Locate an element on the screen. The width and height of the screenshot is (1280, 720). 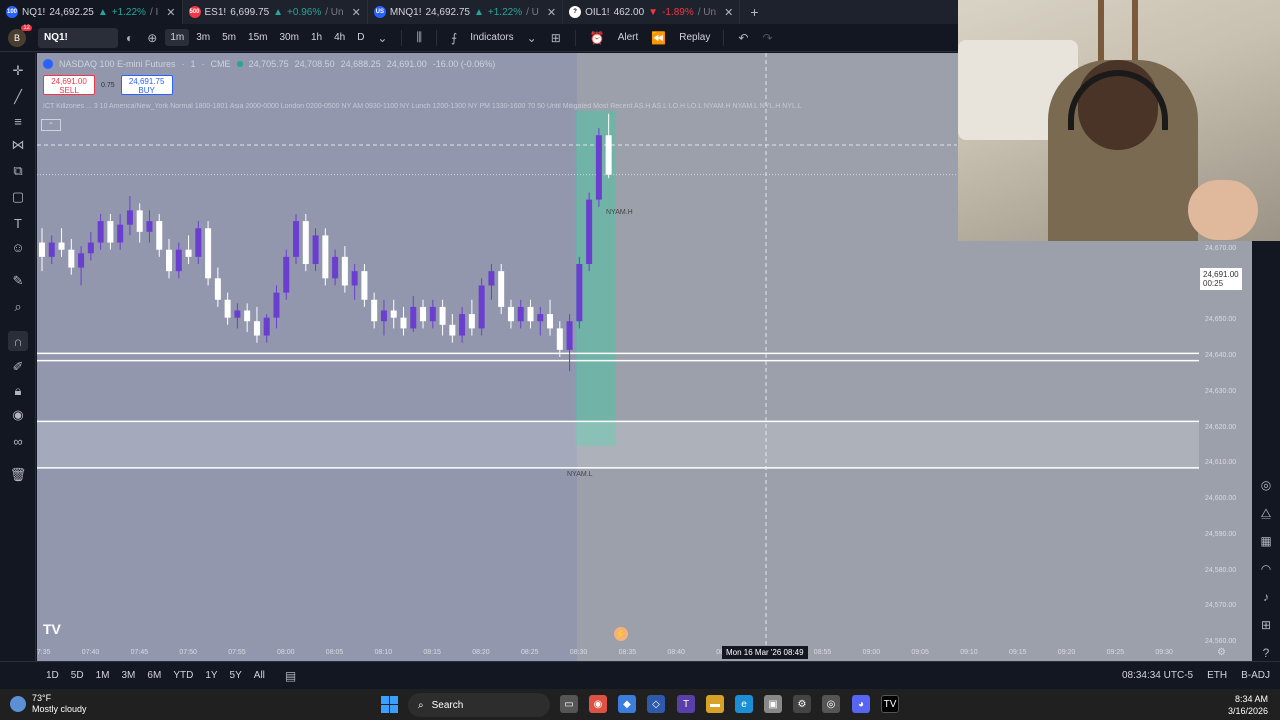
sell-button: 24,691.00 SELL is located at coordinates (69, 85).